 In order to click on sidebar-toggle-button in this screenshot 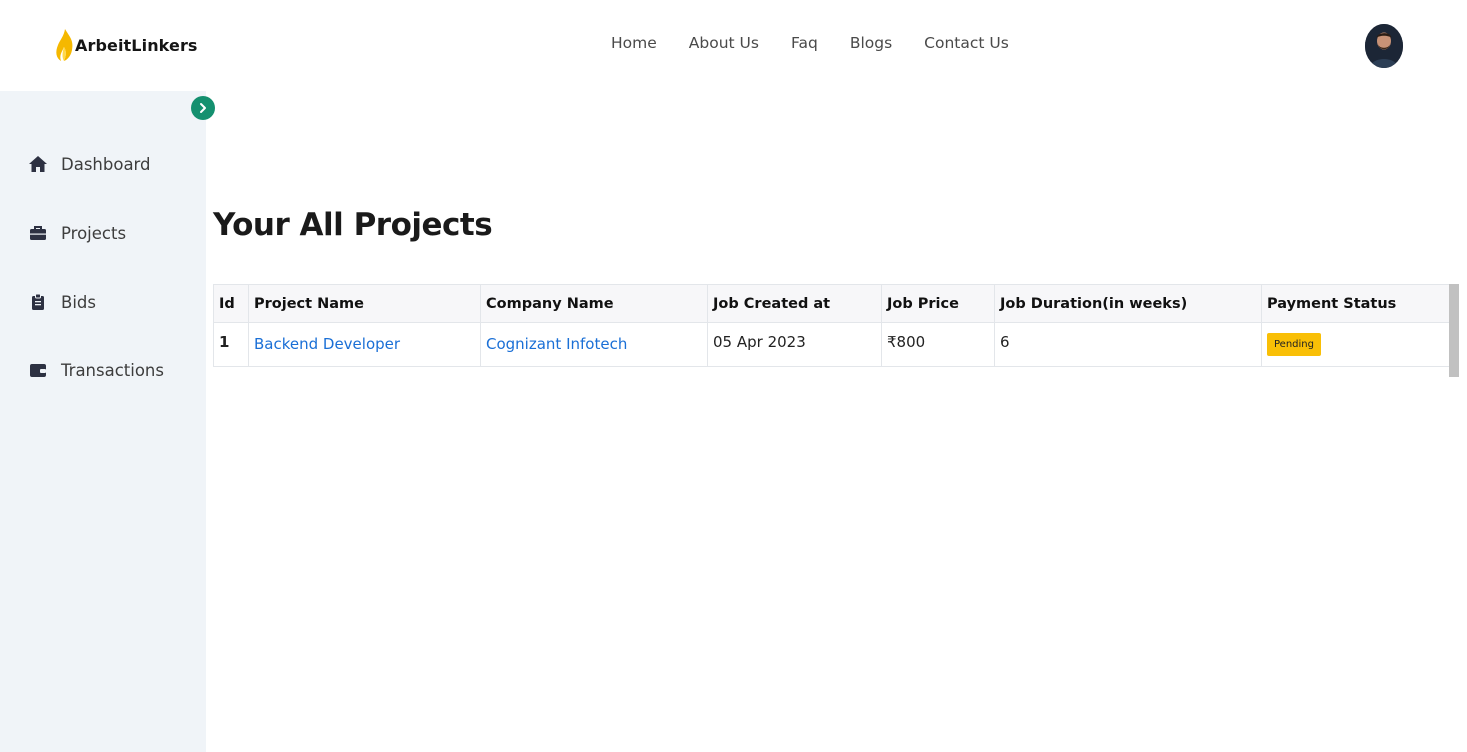, I will do `click(203, 108)`.